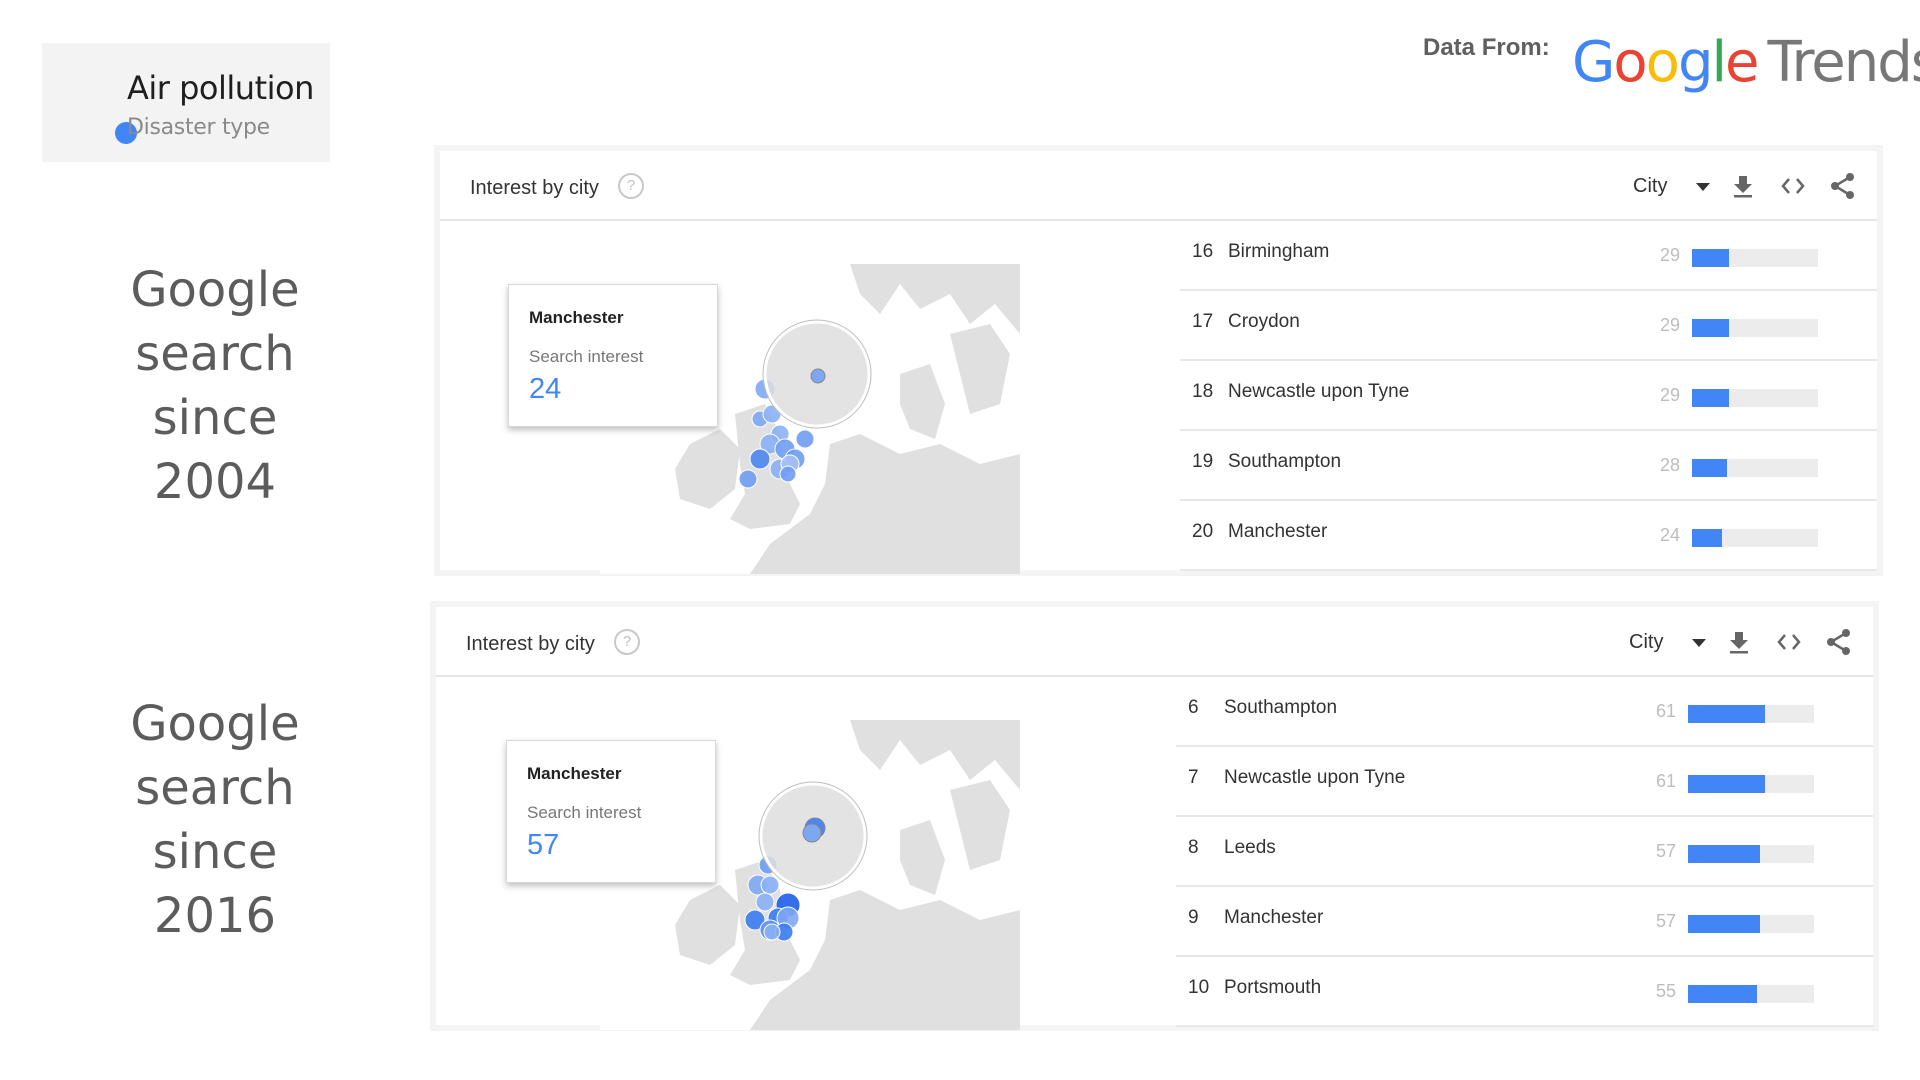  Describe the element at coordinates (1695, 62) in the screenshot. I see `logo-letter: g` at that location.